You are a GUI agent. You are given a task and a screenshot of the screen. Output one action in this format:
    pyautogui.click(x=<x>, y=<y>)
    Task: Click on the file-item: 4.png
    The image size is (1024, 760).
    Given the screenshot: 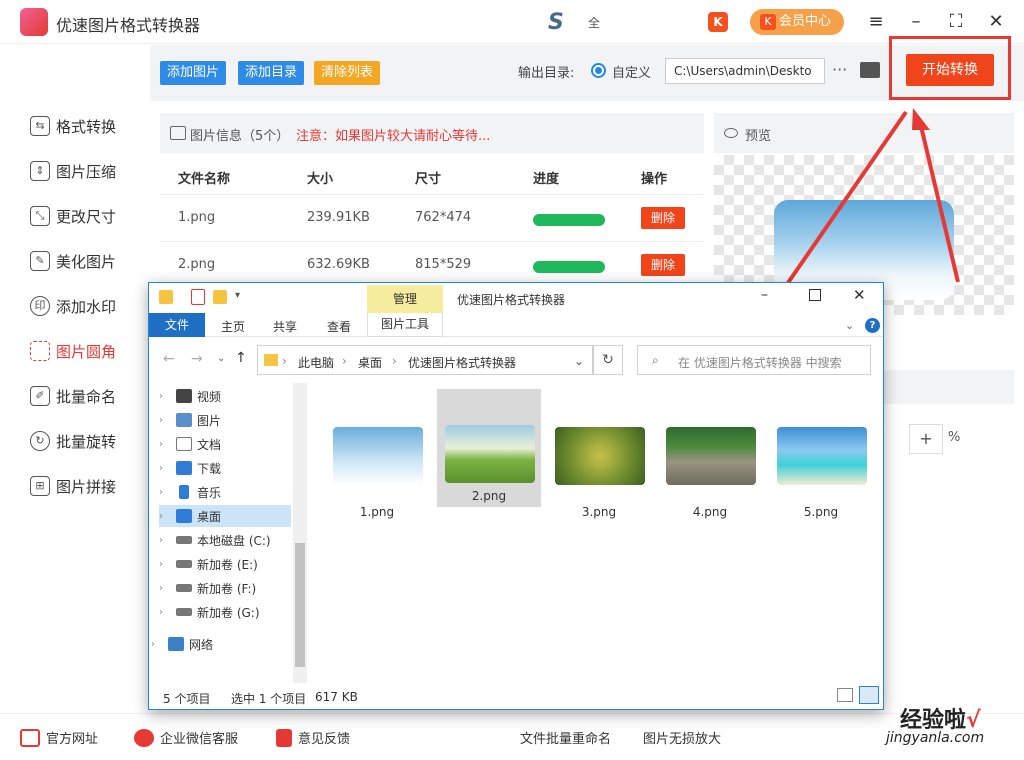 What is the action you would take?
    pyautogui.click(x=710, y=463)
    